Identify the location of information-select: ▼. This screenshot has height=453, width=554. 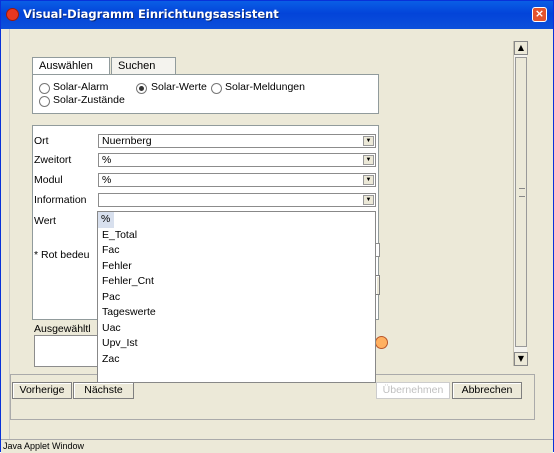
(237, 200).